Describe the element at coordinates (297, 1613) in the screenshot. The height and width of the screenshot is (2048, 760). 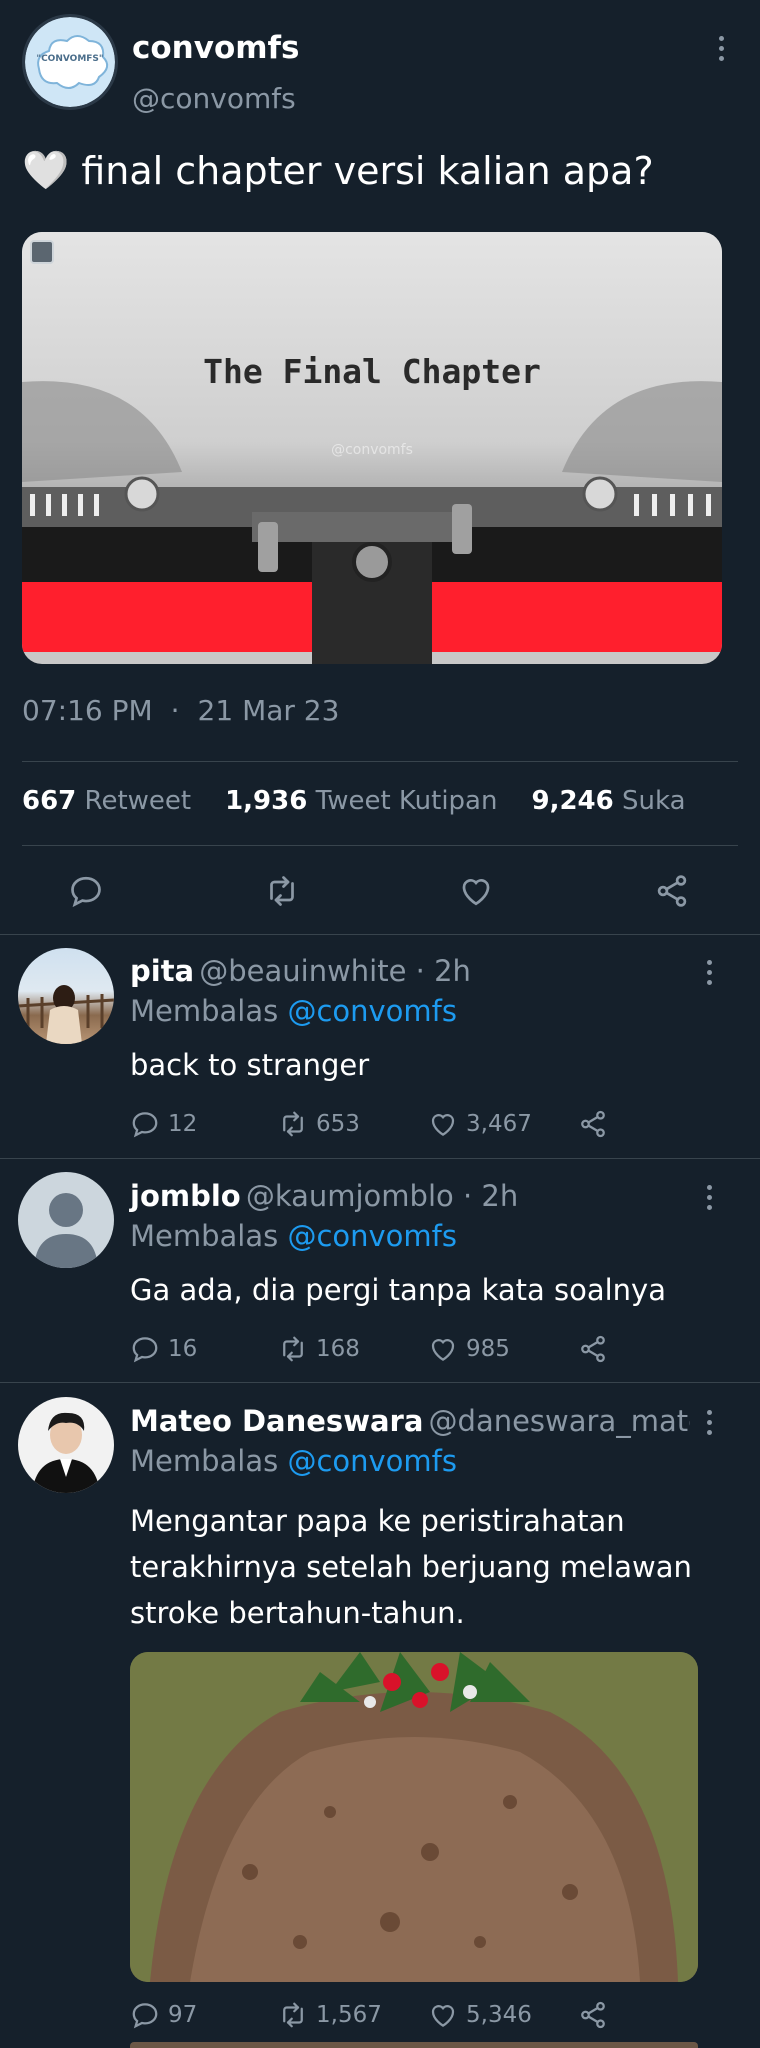
I see `reply-text-line: stroke bertahun-tahun.` at that location.